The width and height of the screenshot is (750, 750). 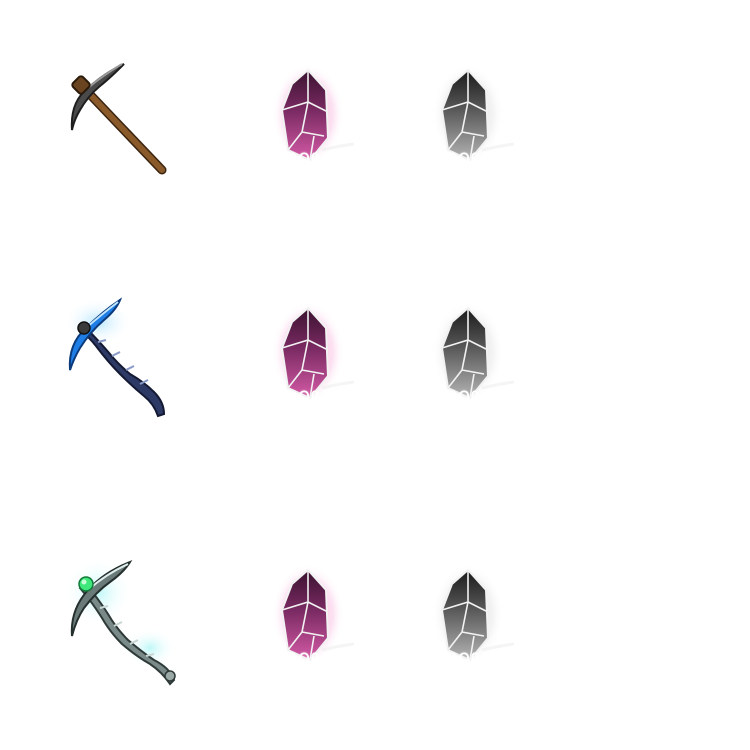 I want to click on emerald-steel-pickaxe-icon, so click(x=123, y=622).